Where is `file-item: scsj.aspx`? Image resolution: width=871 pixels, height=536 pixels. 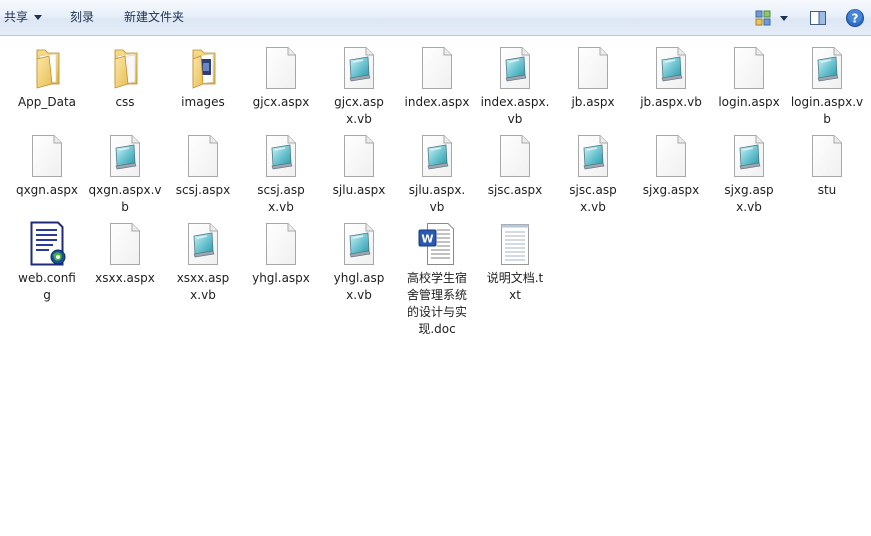 file-item: scsj.aspx is located at coordinates (203, 165).